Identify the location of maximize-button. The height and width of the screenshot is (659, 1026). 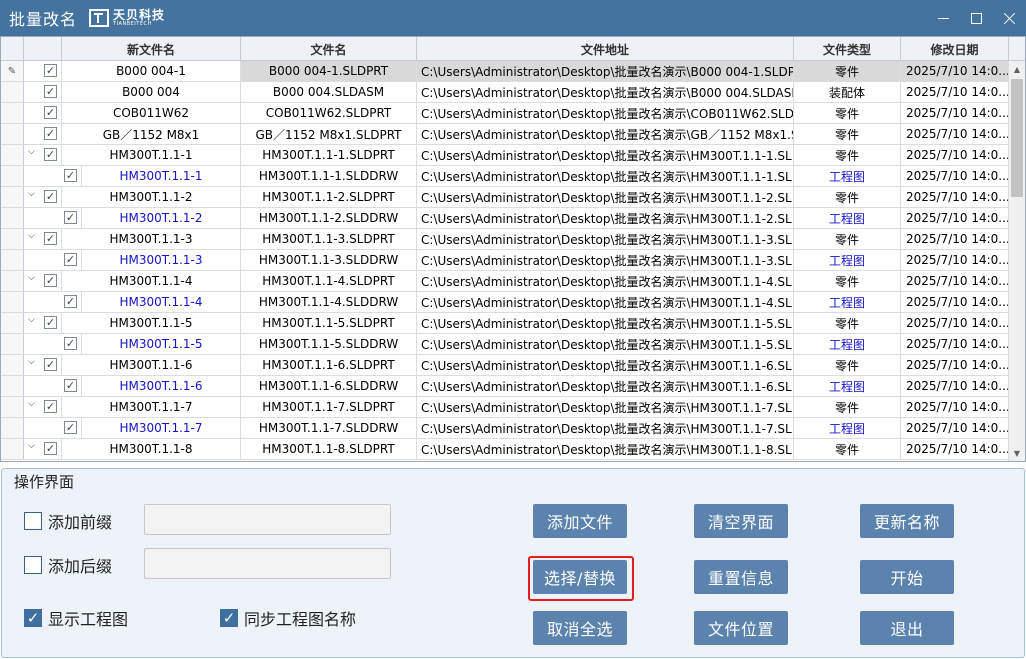
(976, 18).